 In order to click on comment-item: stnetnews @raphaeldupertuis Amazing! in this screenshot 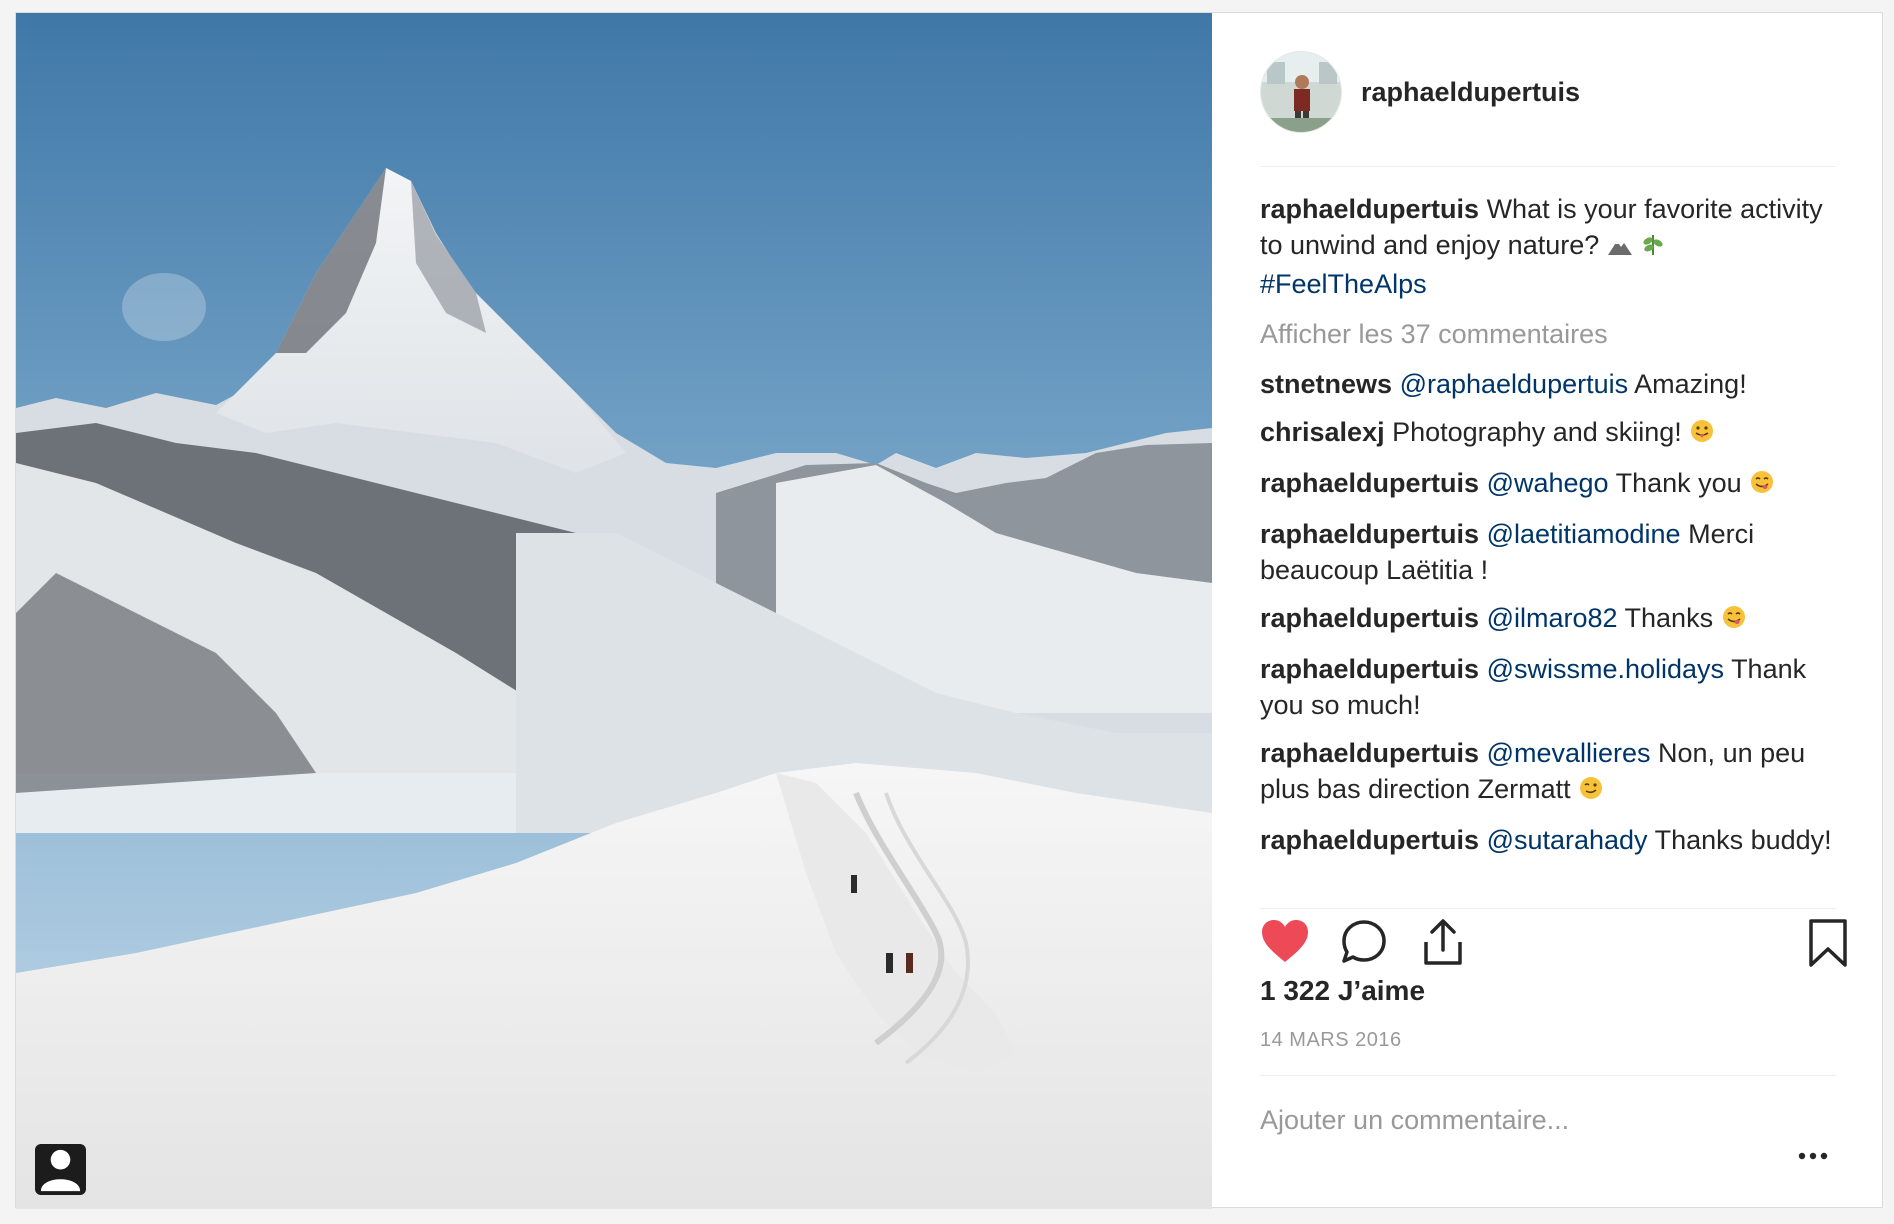, I will do `click(1548, 384)`.